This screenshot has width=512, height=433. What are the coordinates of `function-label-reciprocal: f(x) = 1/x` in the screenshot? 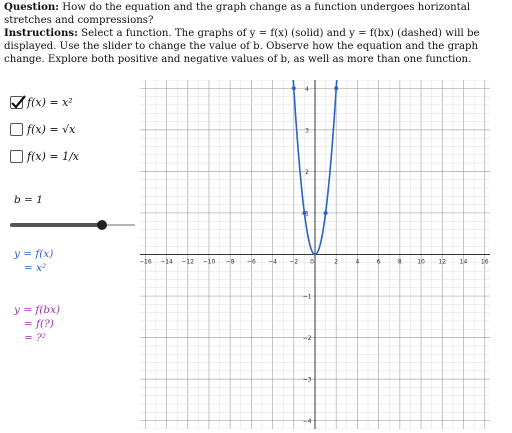 It's located at (53, 156).